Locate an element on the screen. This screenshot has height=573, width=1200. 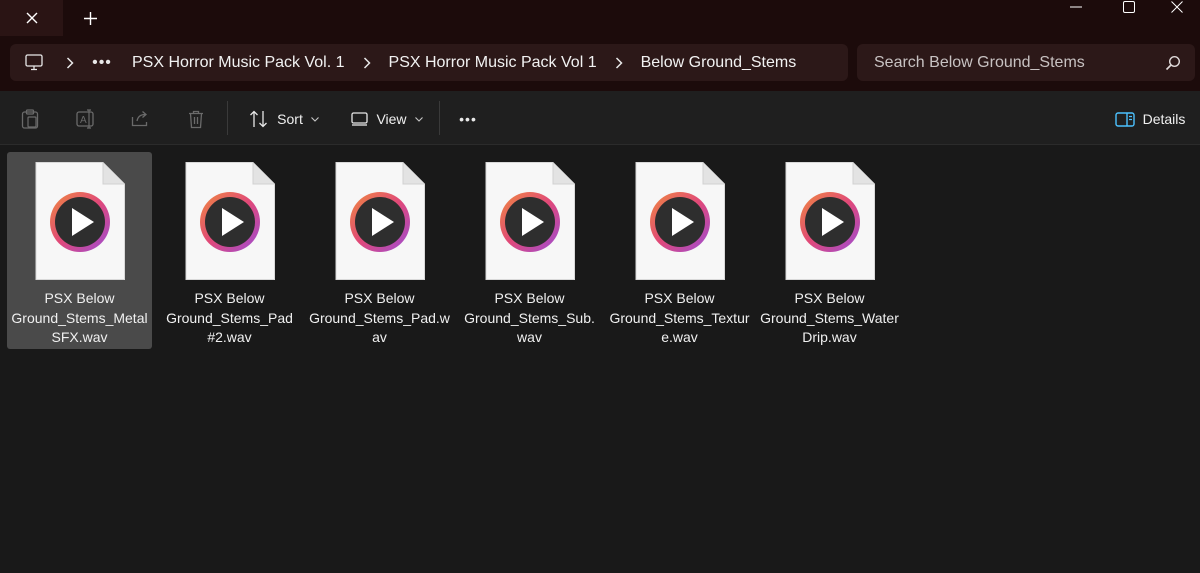
file-item: PSX Below Ground_Stems_Textur e.wav is located at coordinates (679, 250).